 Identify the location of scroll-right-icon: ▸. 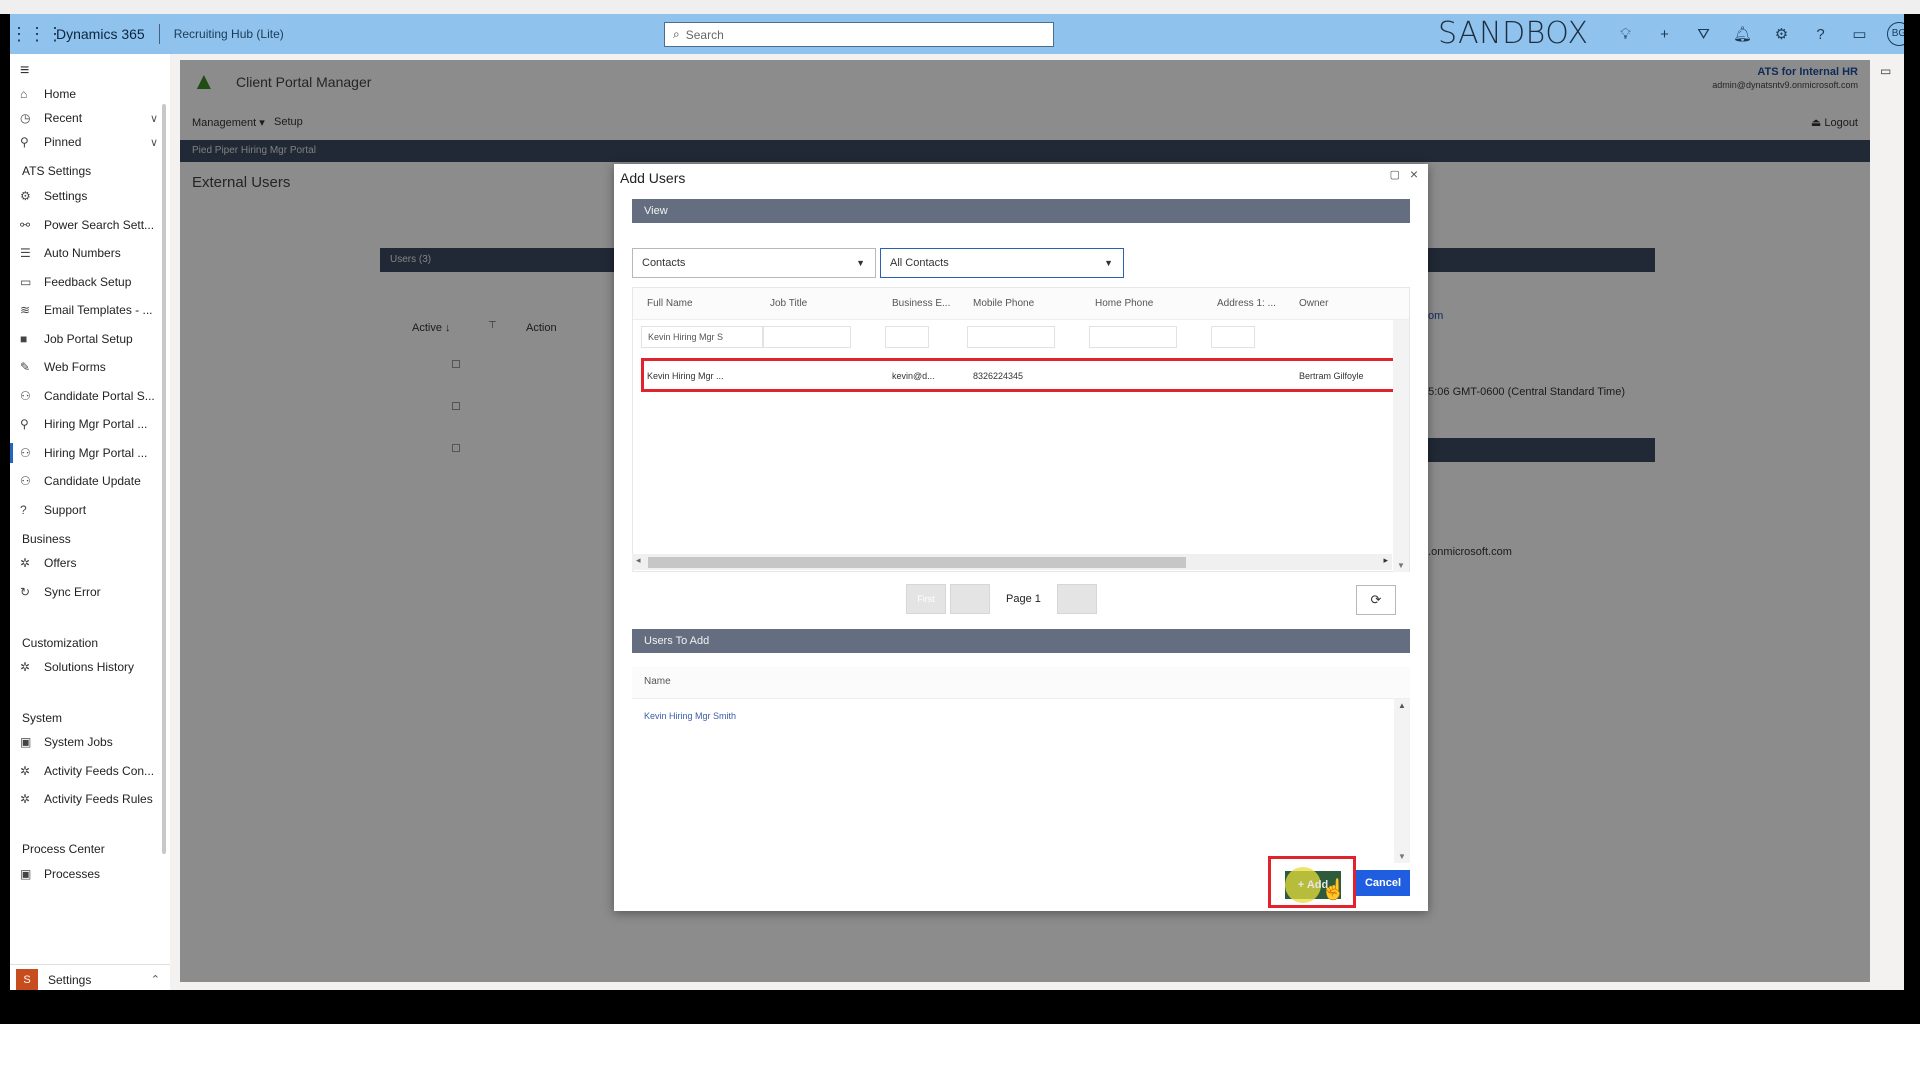
(1385, 560).